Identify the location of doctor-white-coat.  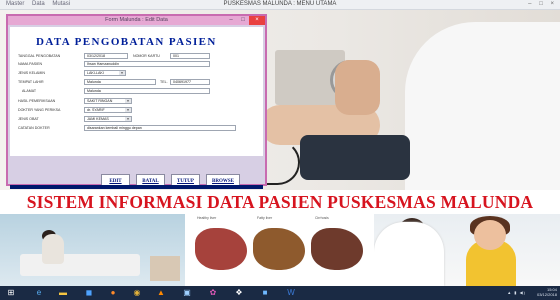
(409, 254).